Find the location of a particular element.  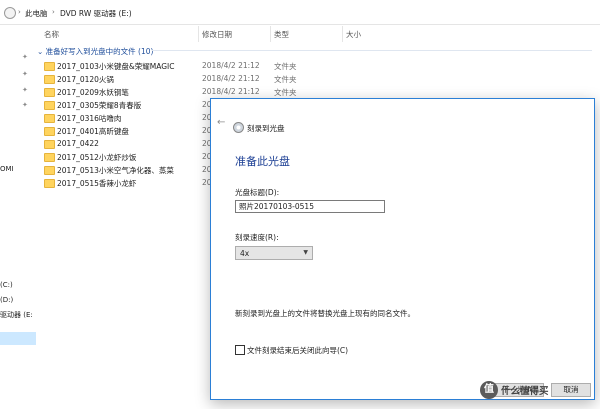

file-name: 2017_0120火锅 is located at coordinates (85, 79).